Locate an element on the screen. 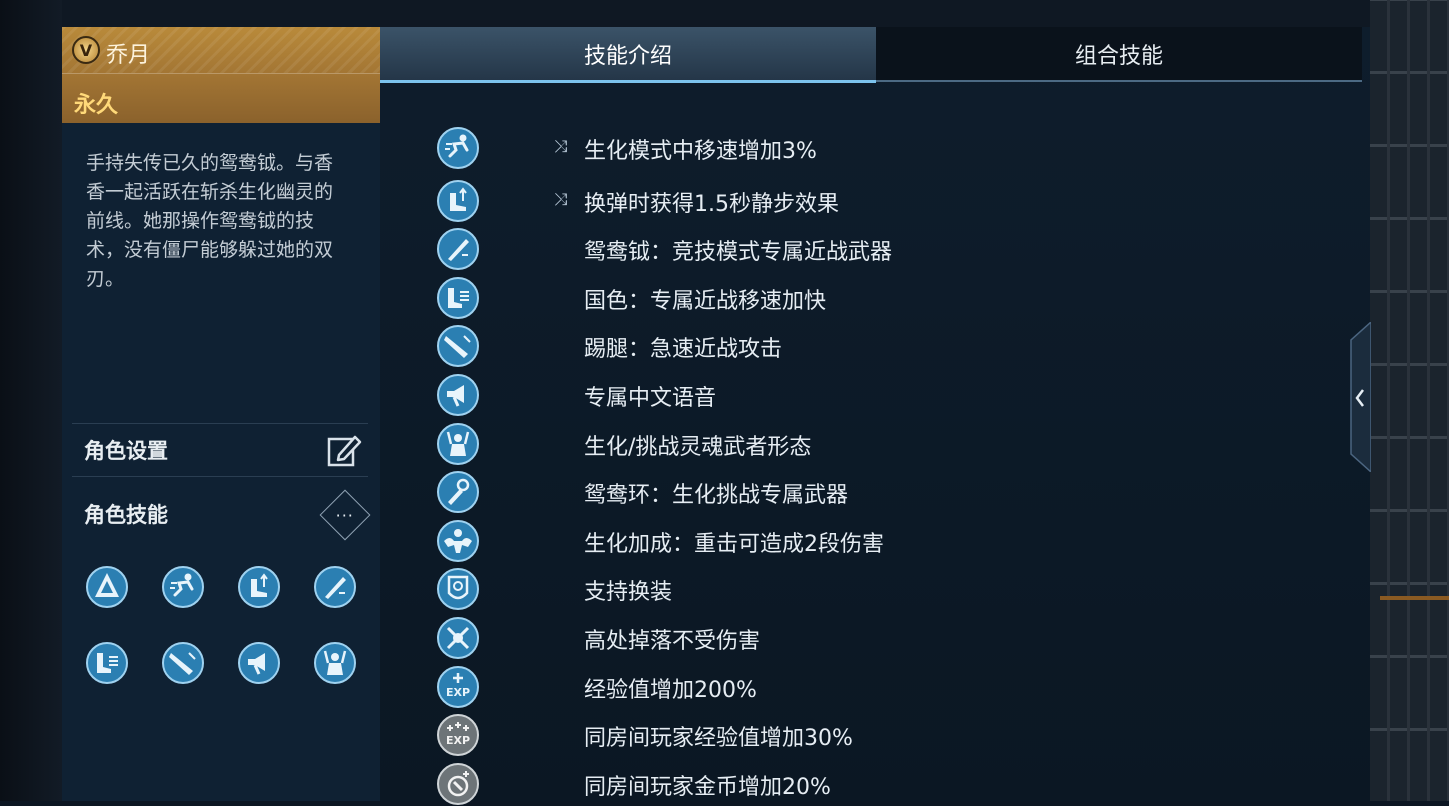  skill-description: 高处掉落不受伤害 is located at coordinates (672, 641).